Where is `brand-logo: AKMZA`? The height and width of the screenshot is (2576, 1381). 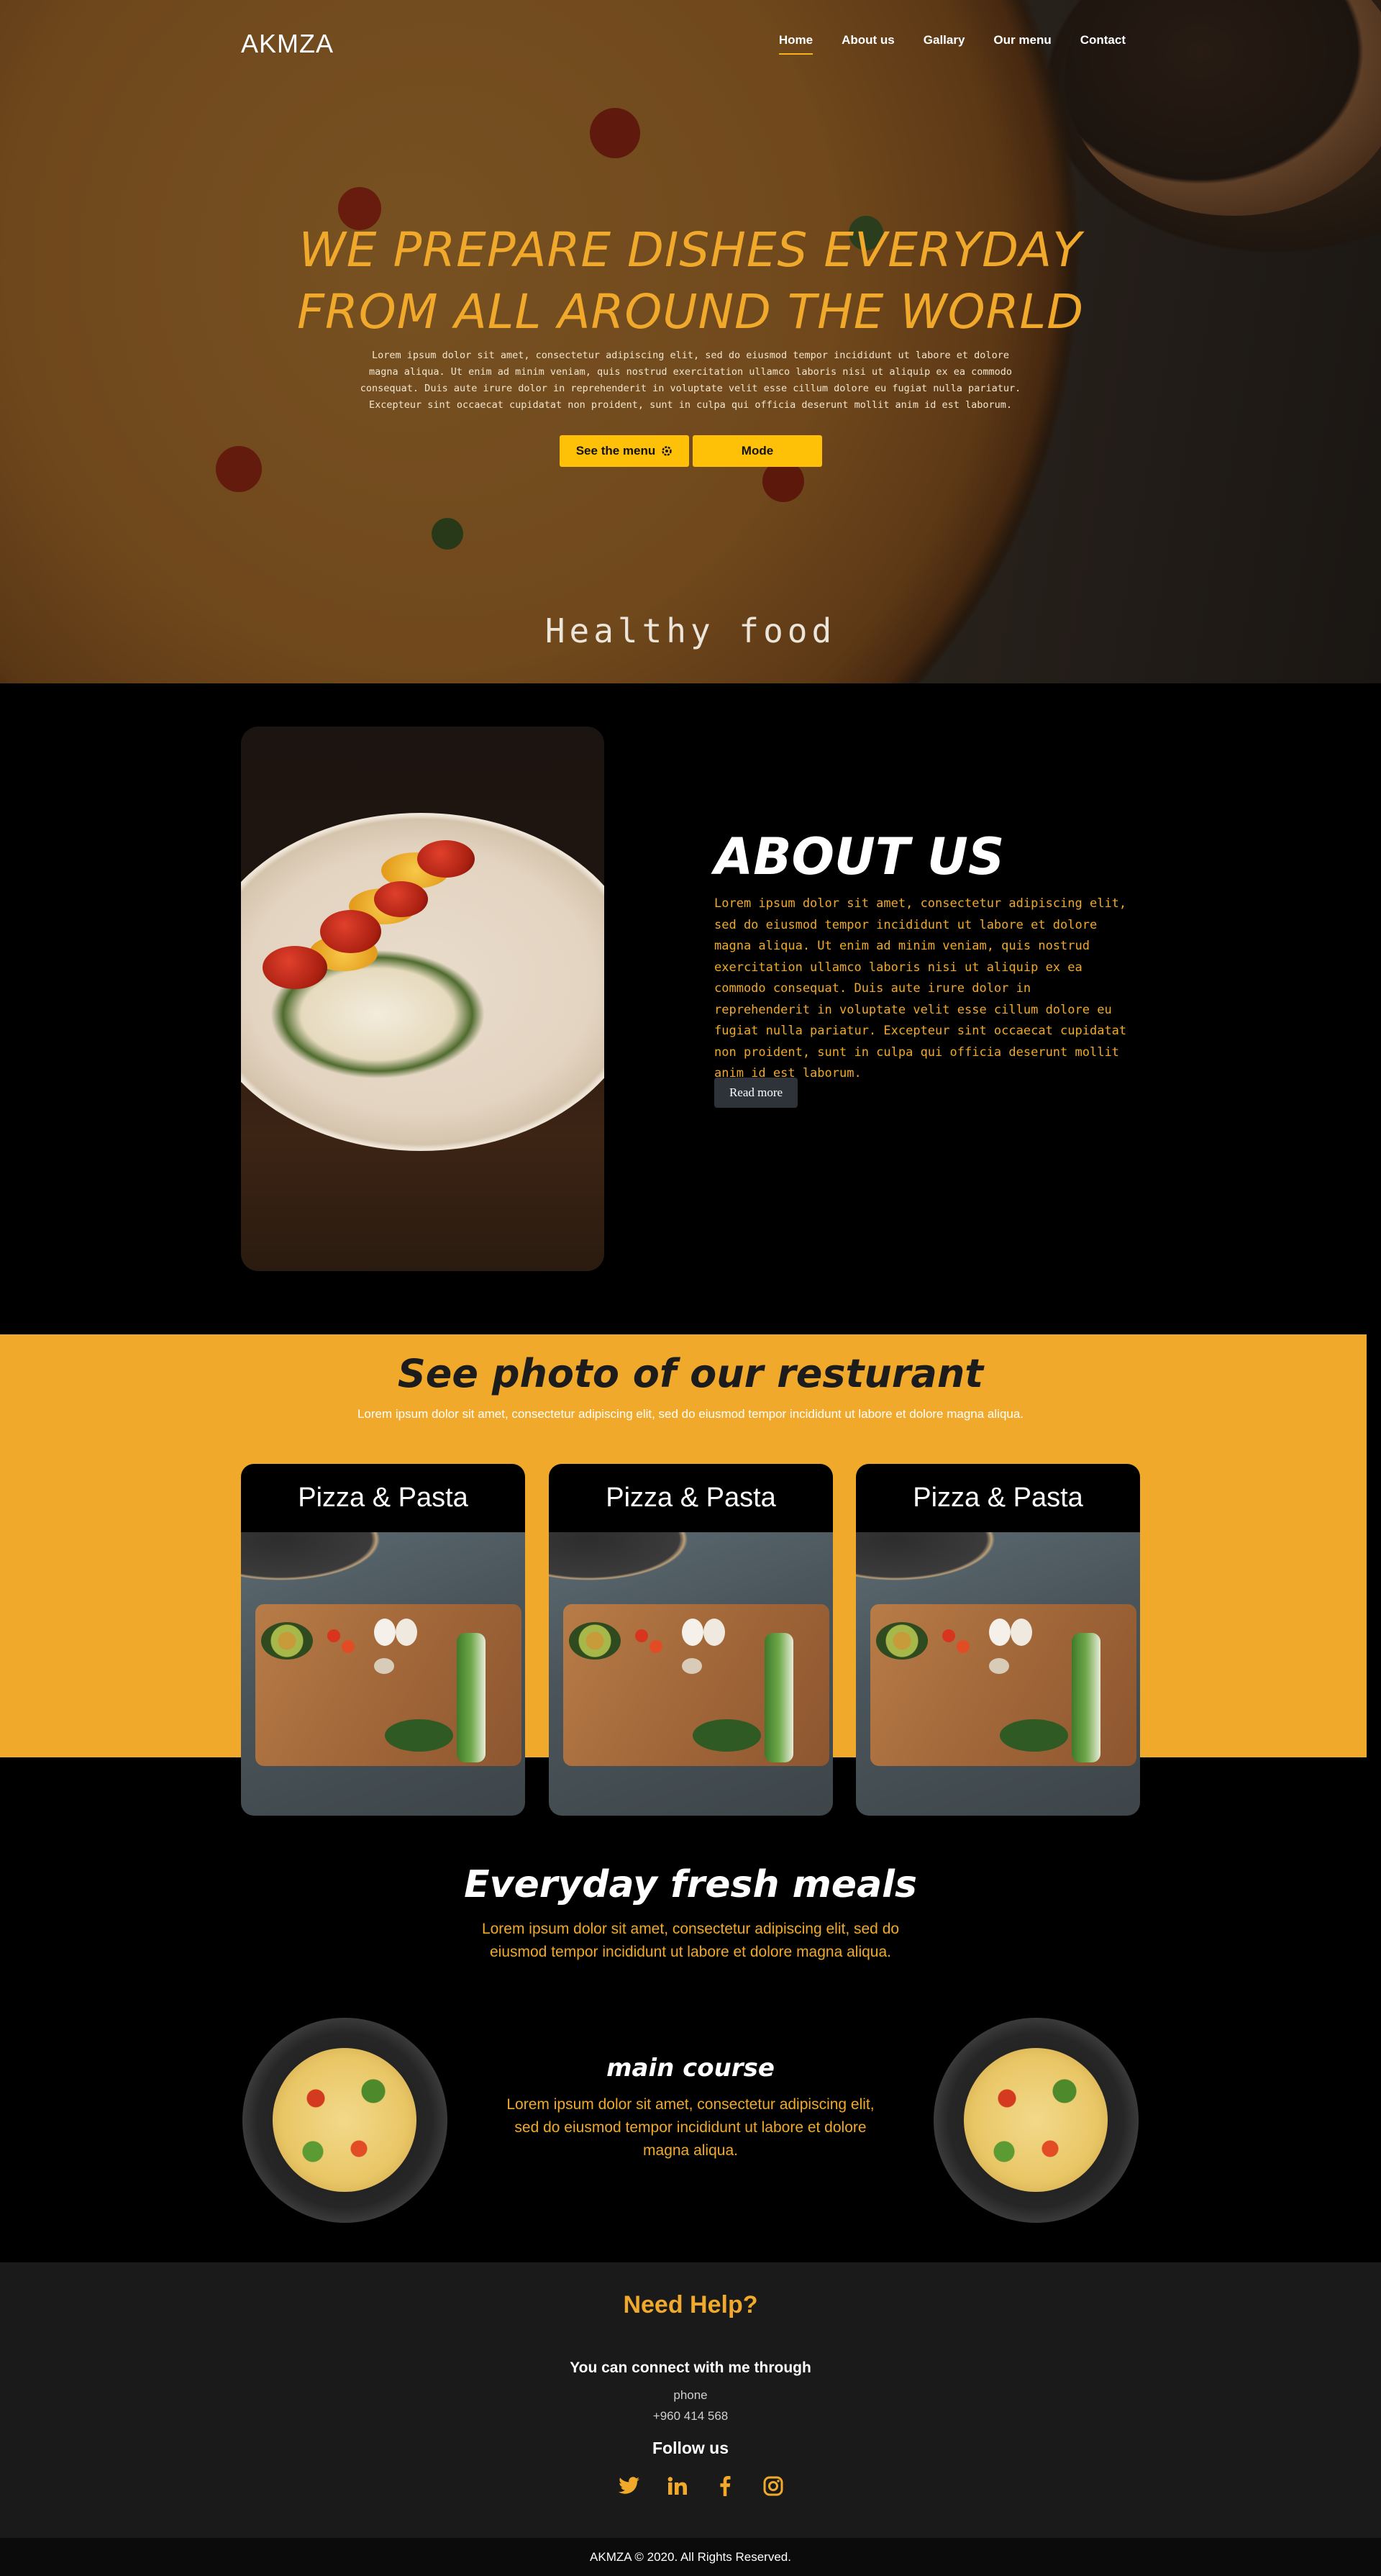 brand-logo: AKMZA is located at coordinates (287, 44).